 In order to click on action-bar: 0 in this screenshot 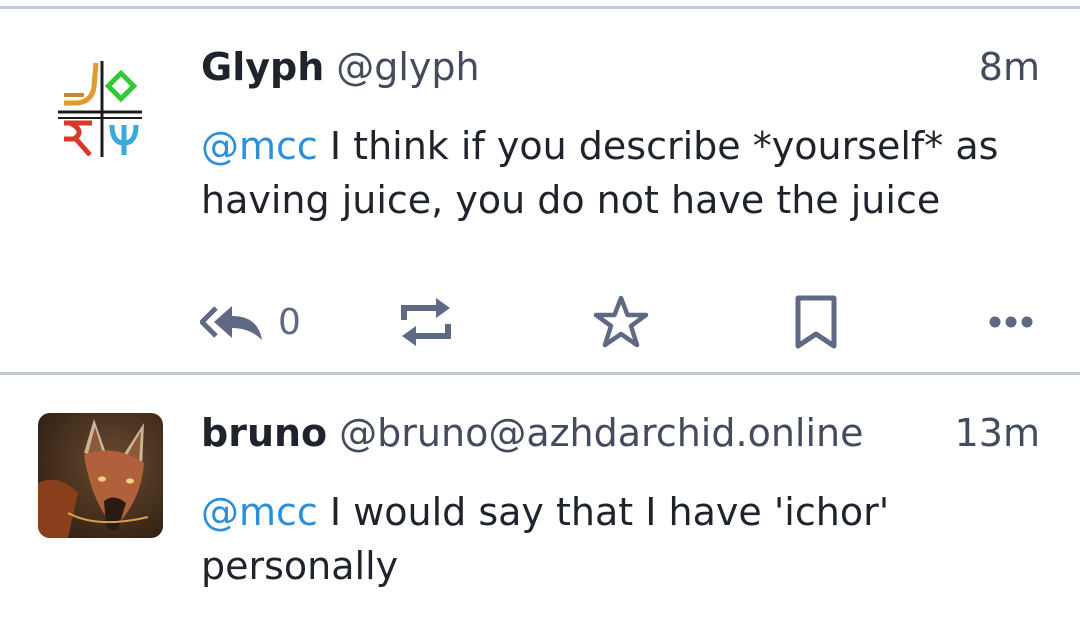, I will do `click(540, 322)`.